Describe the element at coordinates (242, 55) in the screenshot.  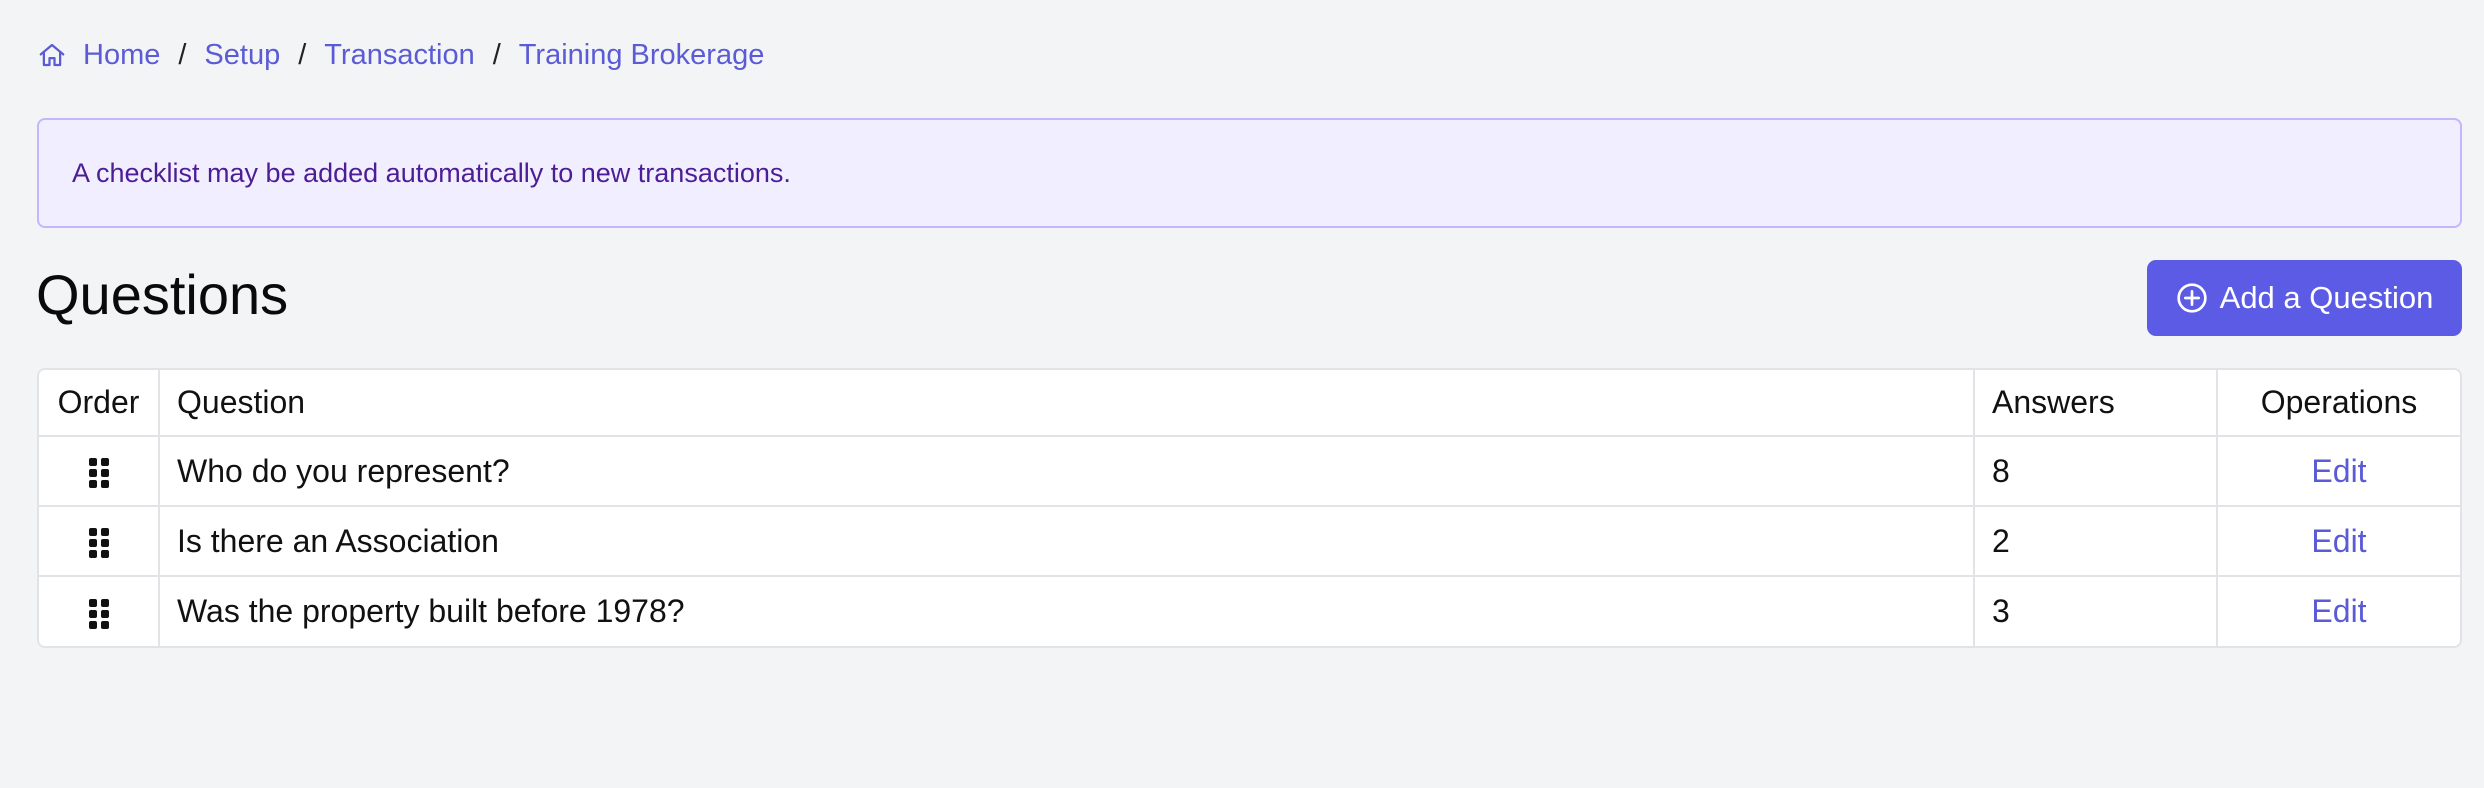
I see `breadcrumb-setup: Setup` at that location.